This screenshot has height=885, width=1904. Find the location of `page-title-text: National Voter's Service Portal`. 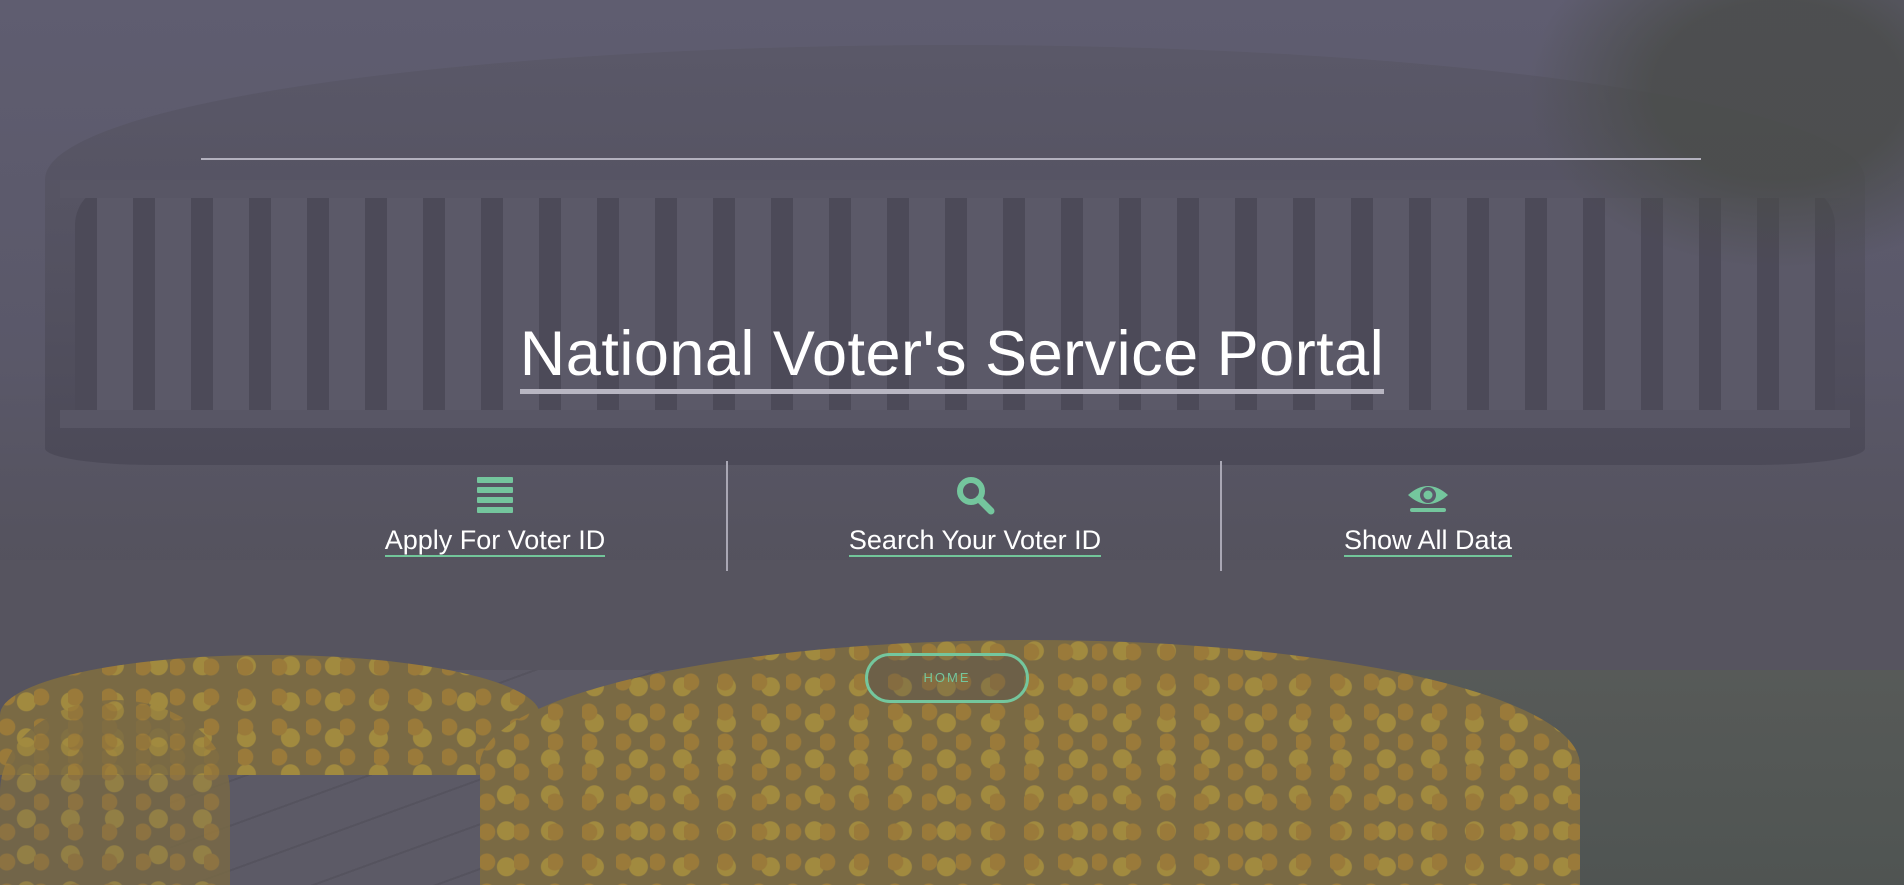

page-title-text: National Voter's Service Portal is located at coordinates (952, 356).